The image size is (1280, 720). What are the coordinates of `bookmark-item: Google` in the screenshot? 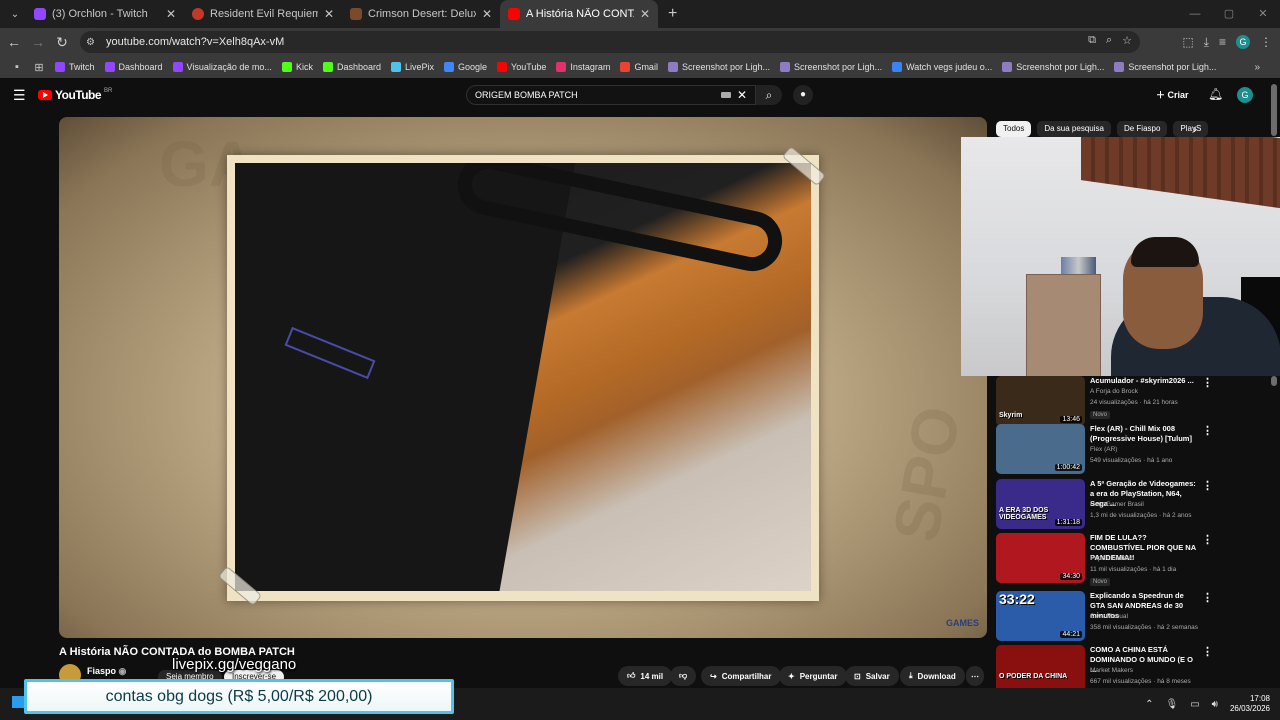 It's located at (465, 67).